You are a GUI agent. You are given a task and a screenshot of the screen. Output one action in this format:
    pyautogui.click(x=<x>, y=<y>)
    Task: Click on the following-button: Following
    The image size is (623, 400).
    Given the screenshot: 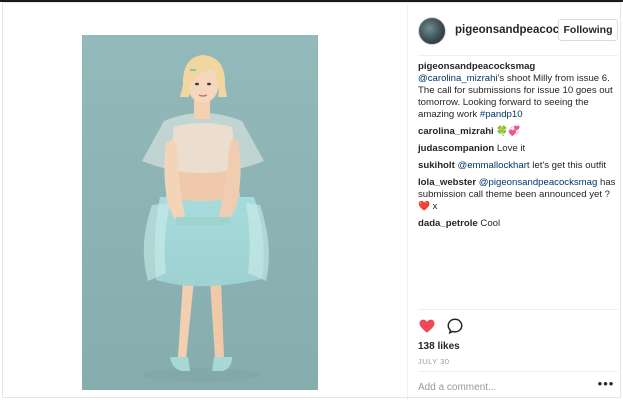 What is the action you would take?
    pyautogui.click(x=588, y=30)
    